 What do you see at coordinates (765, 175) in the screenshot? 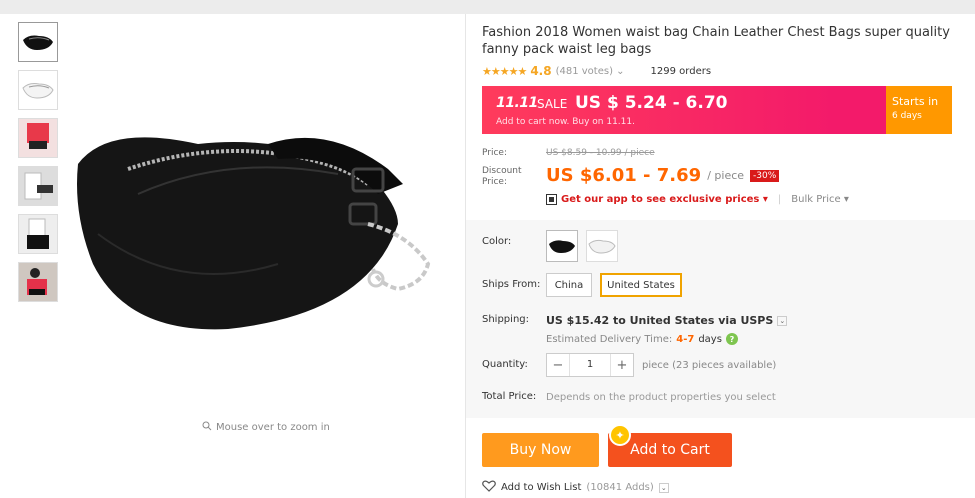
I see `discount-badge: -30%` at bounding box center [765, 175].